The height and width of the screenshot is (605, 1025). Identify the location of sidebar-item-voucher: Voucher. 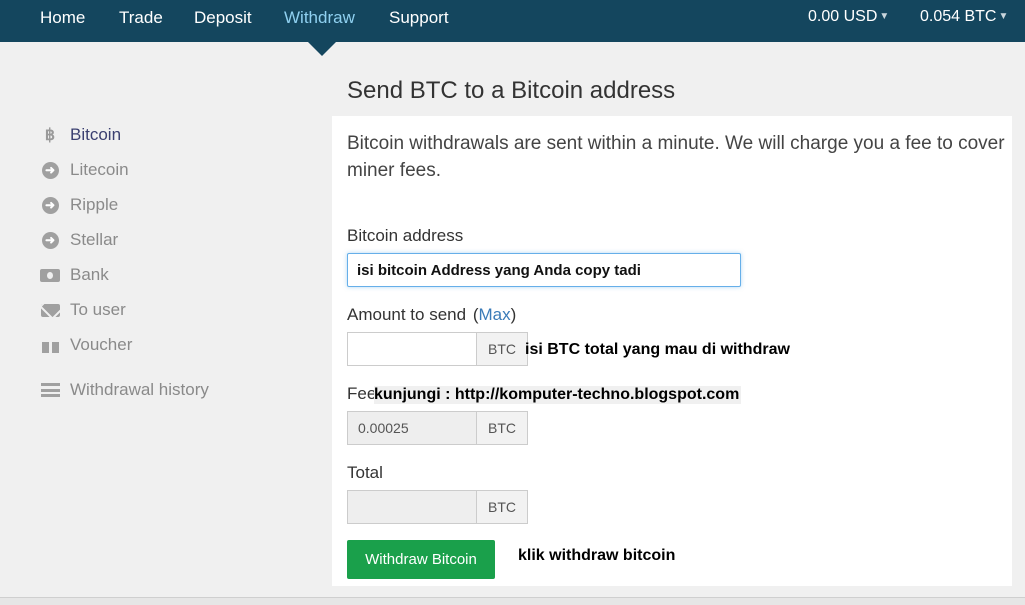
(86, 345).